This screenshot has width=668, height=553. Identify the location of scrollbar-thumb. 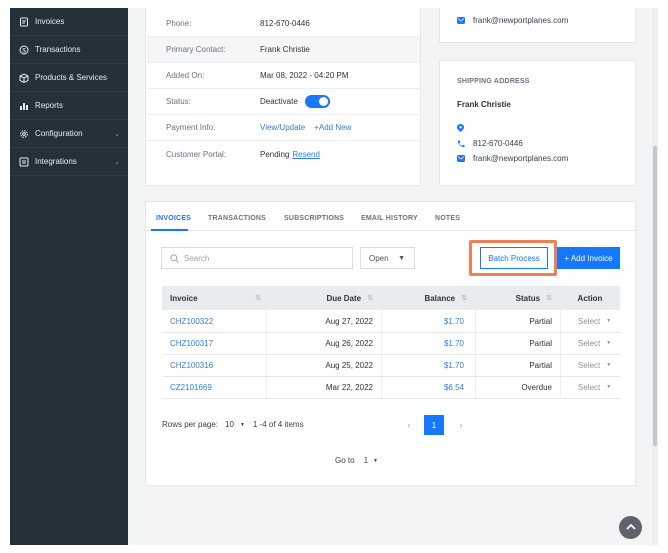
(655, 296).